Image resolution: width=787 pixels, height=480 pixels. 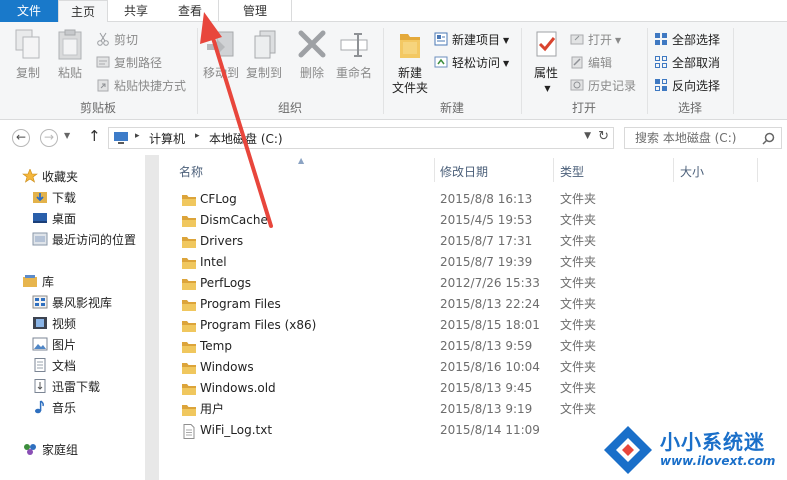 What do you see at coordinates (473, 304) in the screenshot?
I see `file-row: Program Files 2015/8/13 22:24 文件夹` at bounding box center [473, 304].